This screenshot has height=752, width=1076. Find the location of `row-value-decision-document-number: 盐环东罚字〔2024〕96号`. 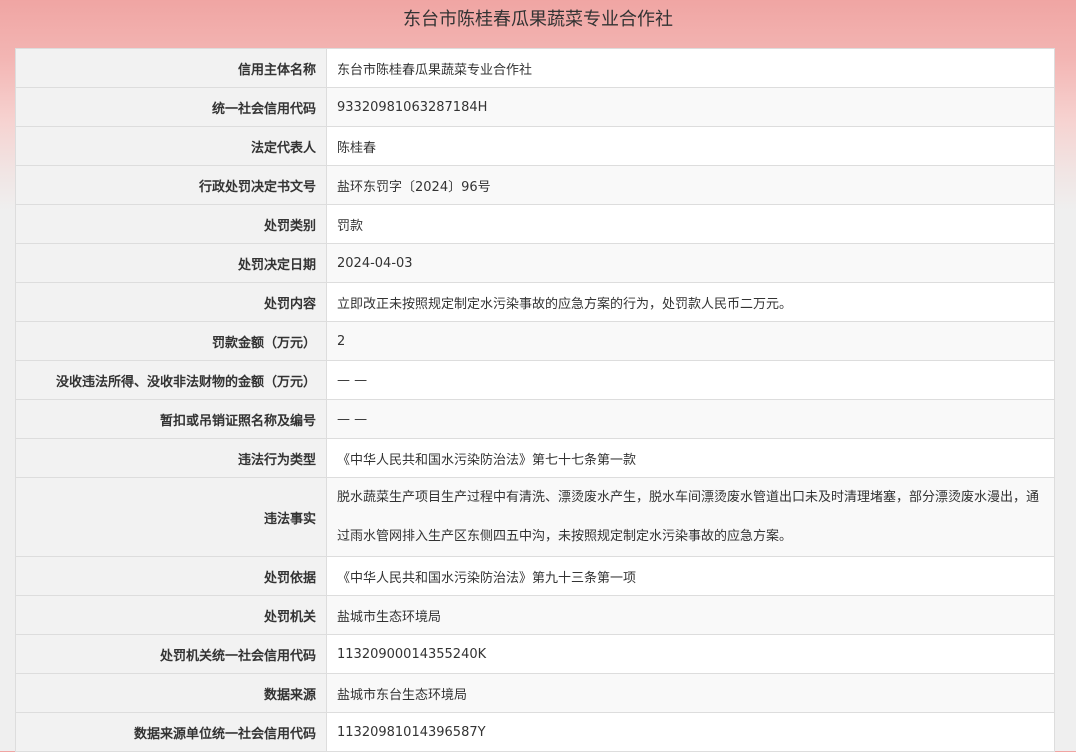

row-value-decision-document-number: 盐环东罚字〔2024〕96号 is located at coordinates (690, 185).